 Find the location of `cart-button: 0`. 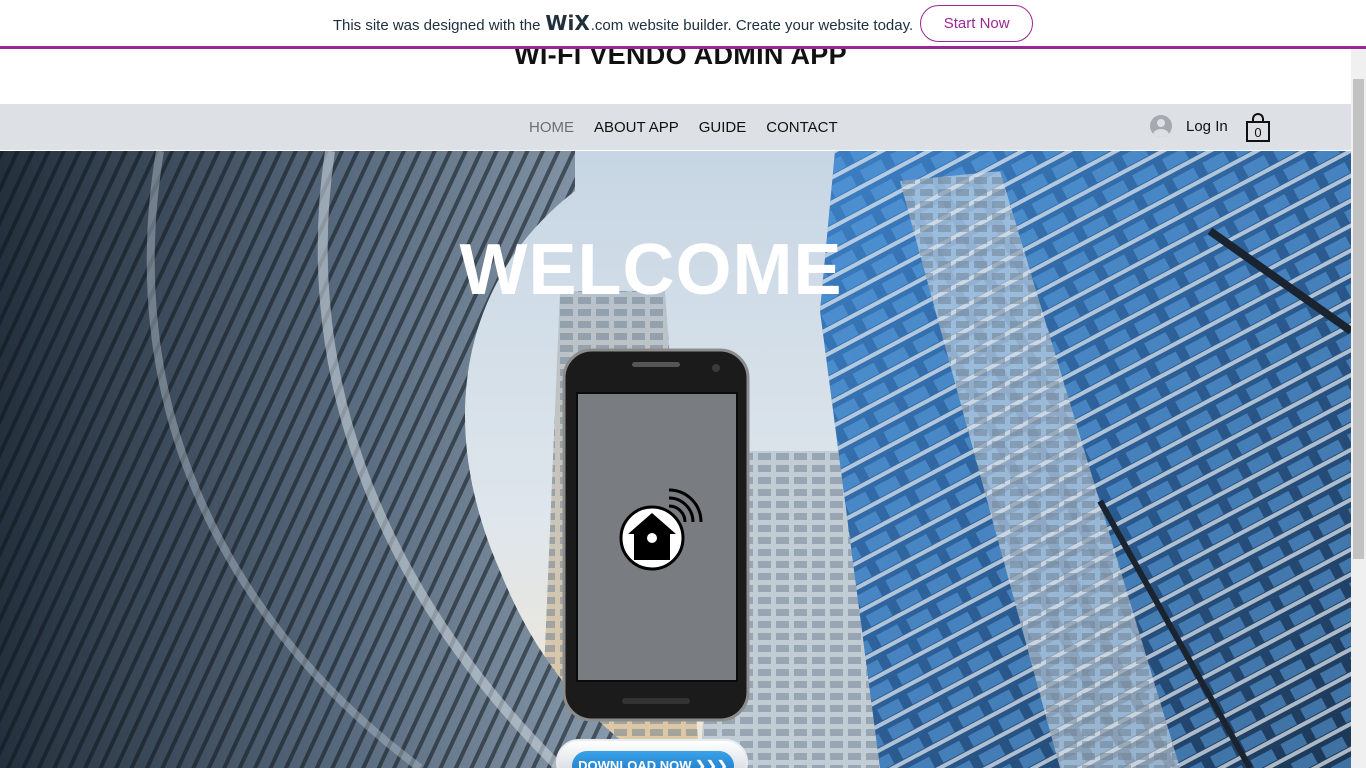

cart-button: 0 is located at coordinates (1258, 128).